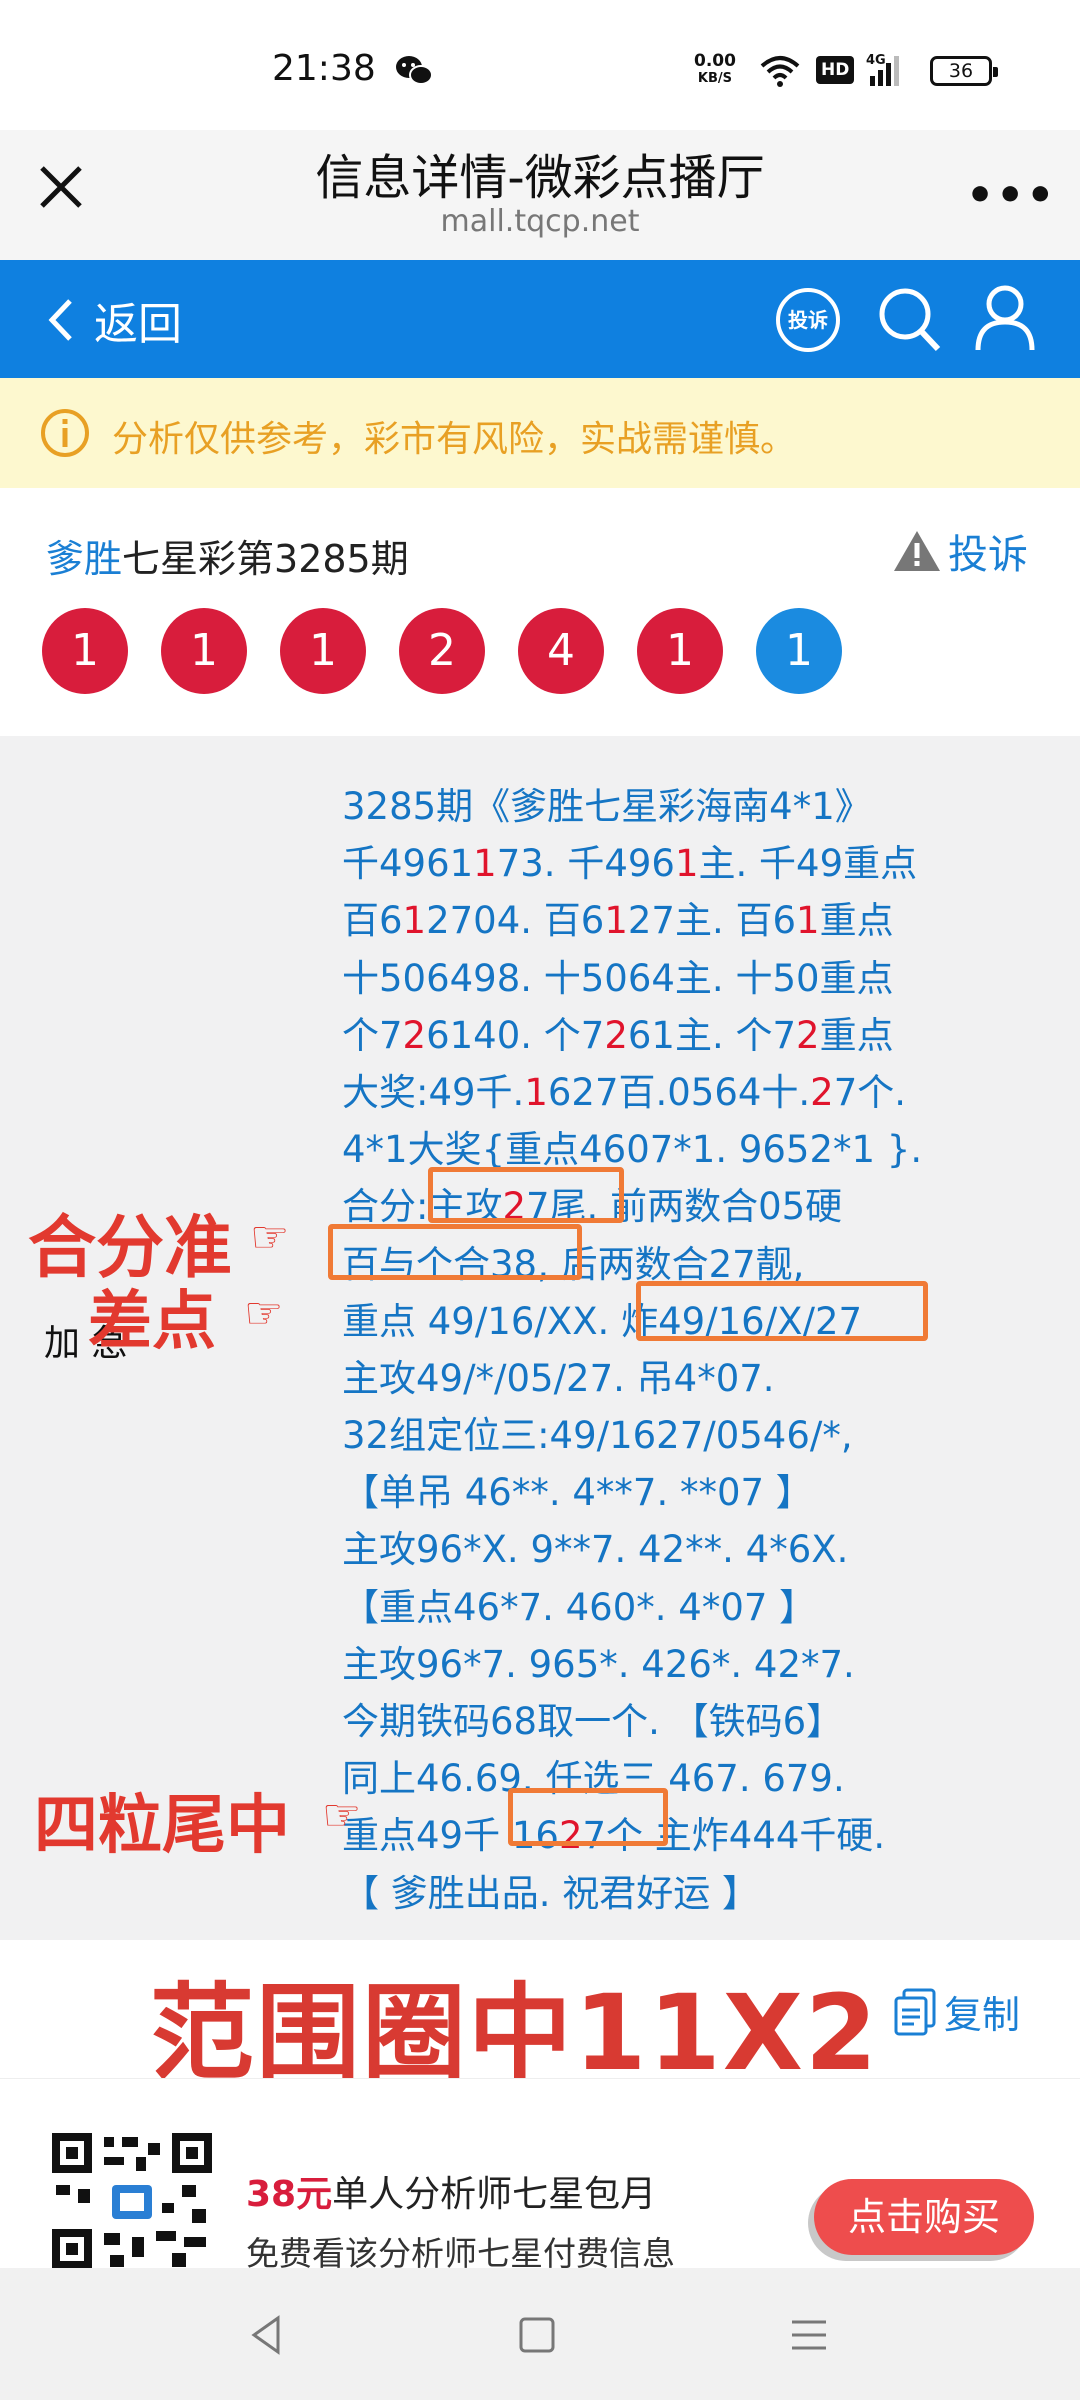 The width and height of the screenshot is (1080, 2400). Describe the element at coordinates (152, 1322) in the screenshot. I see `annotation-text: 差点` at that location.